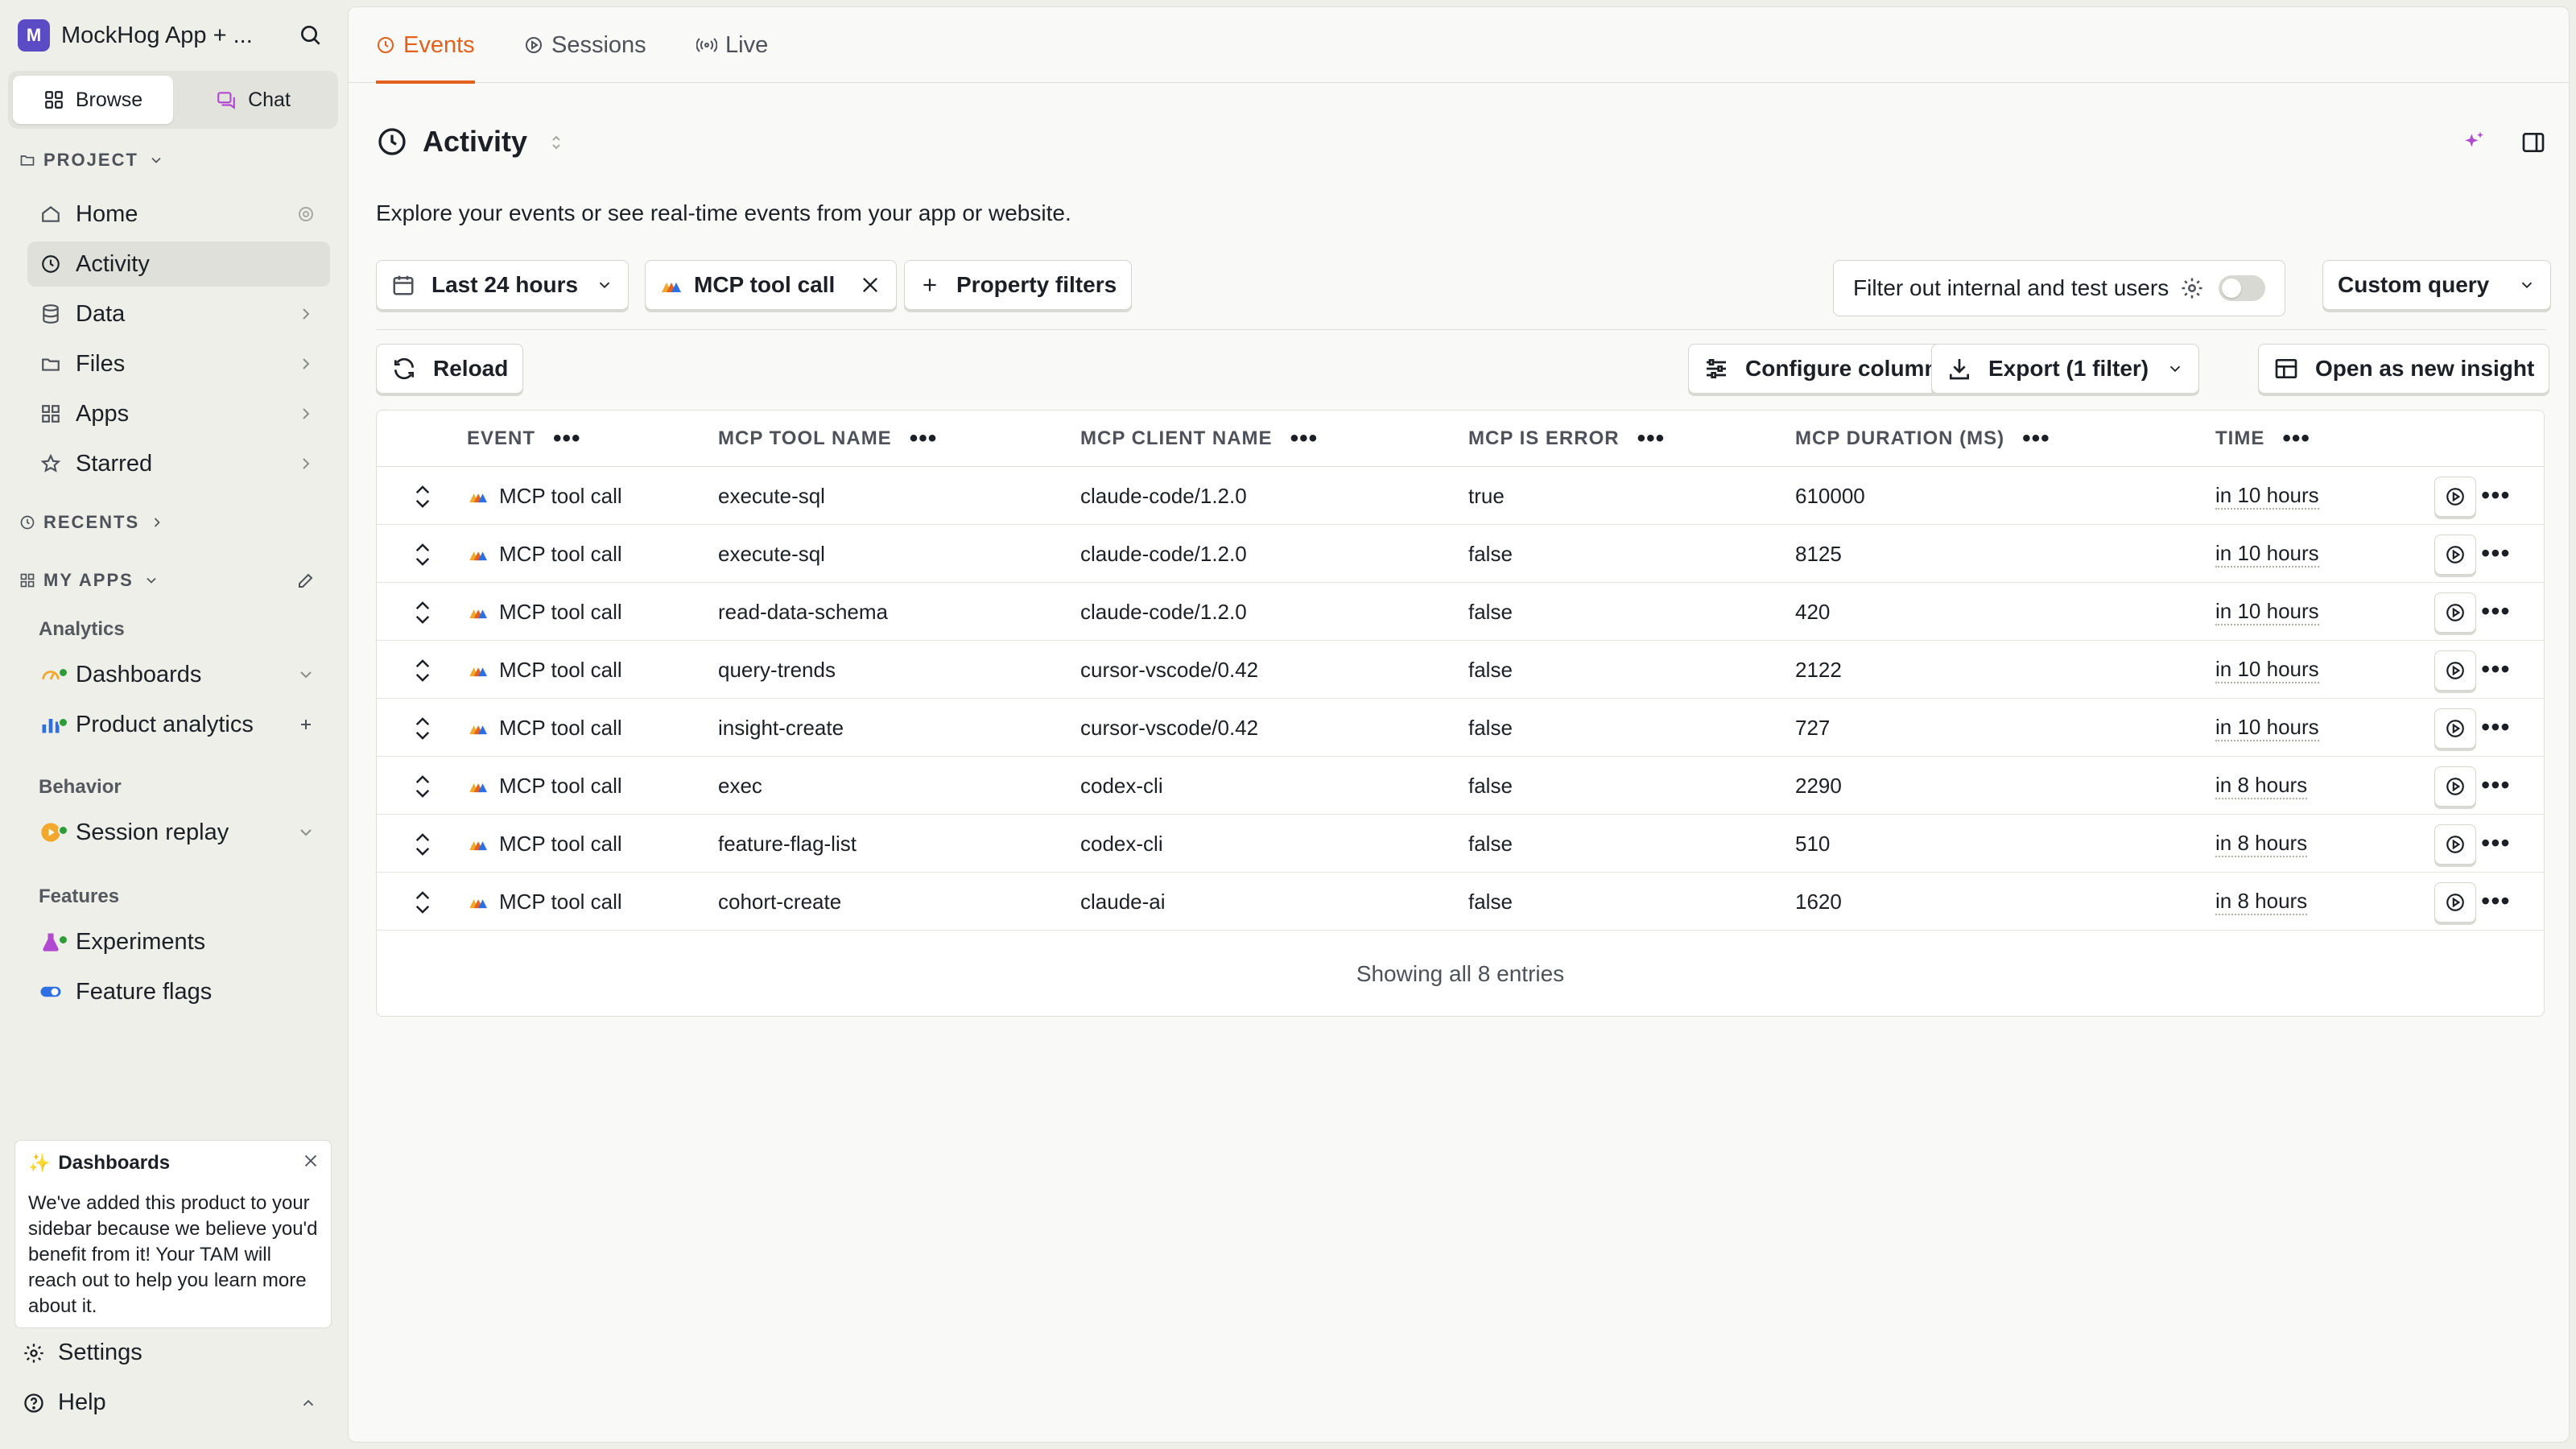 The width and height of the screenshot is (2576, 1449). Describe the element at coordinates (168, 580) in the screenshot. I see `myapps-section-header: MY APPS` at that location.